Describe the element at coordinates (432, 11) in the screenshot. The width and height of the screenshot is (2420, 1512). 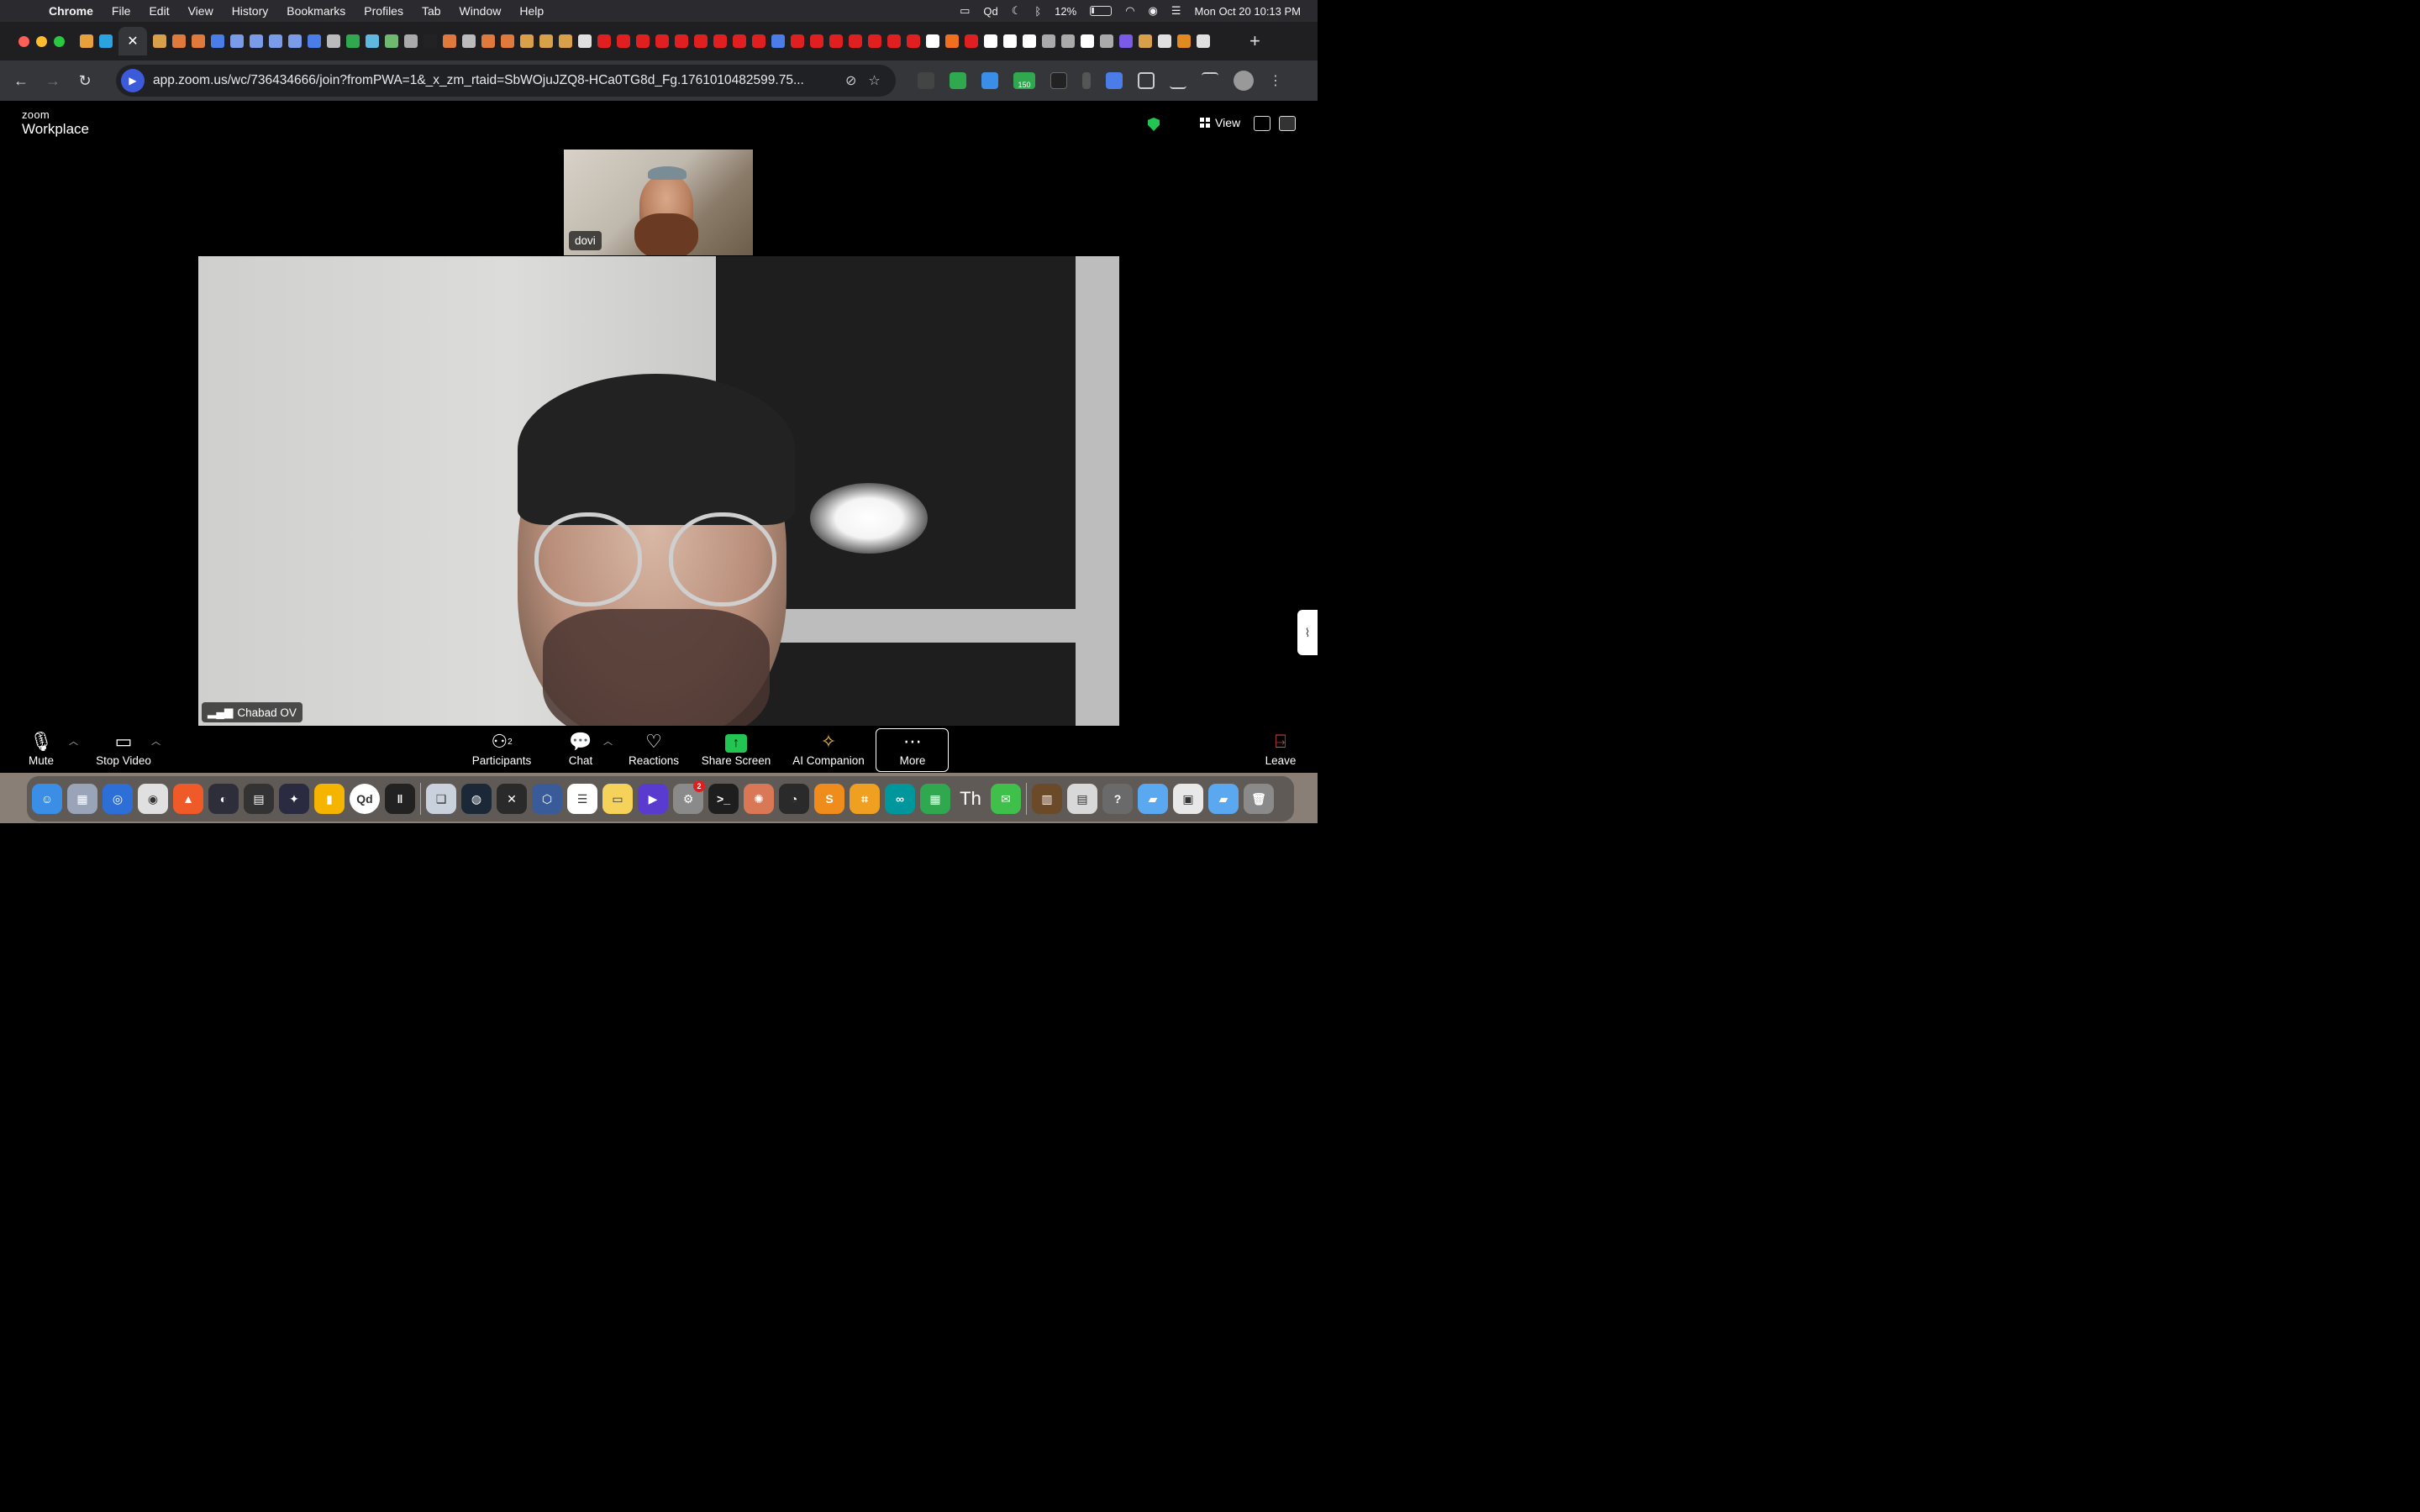
I see `menu-tab: Tab` at that location.